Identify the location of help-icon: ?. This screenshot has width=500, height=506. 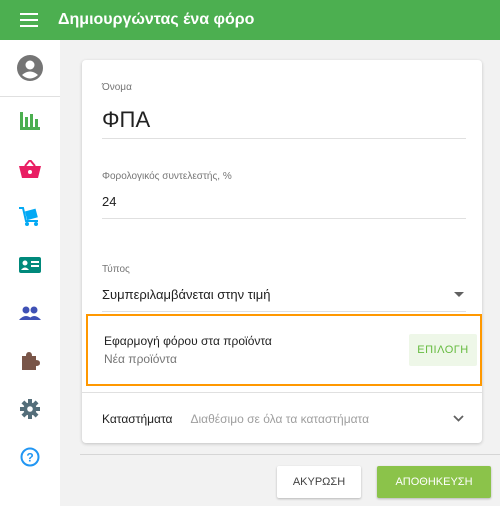
(30, 457).